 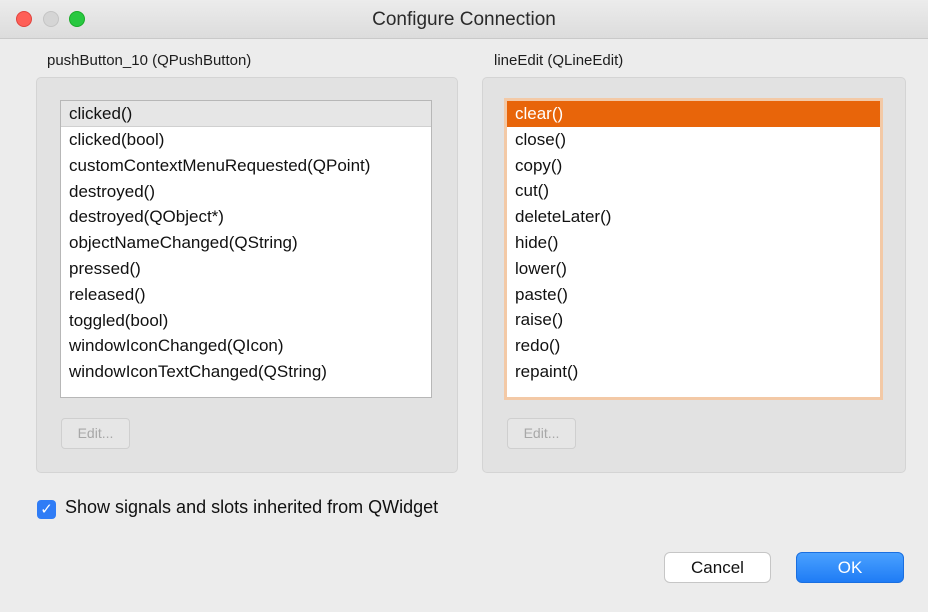 I want to click on signal-group-label: pushButton_10 (QPushButton), so click(x=149, y=60).